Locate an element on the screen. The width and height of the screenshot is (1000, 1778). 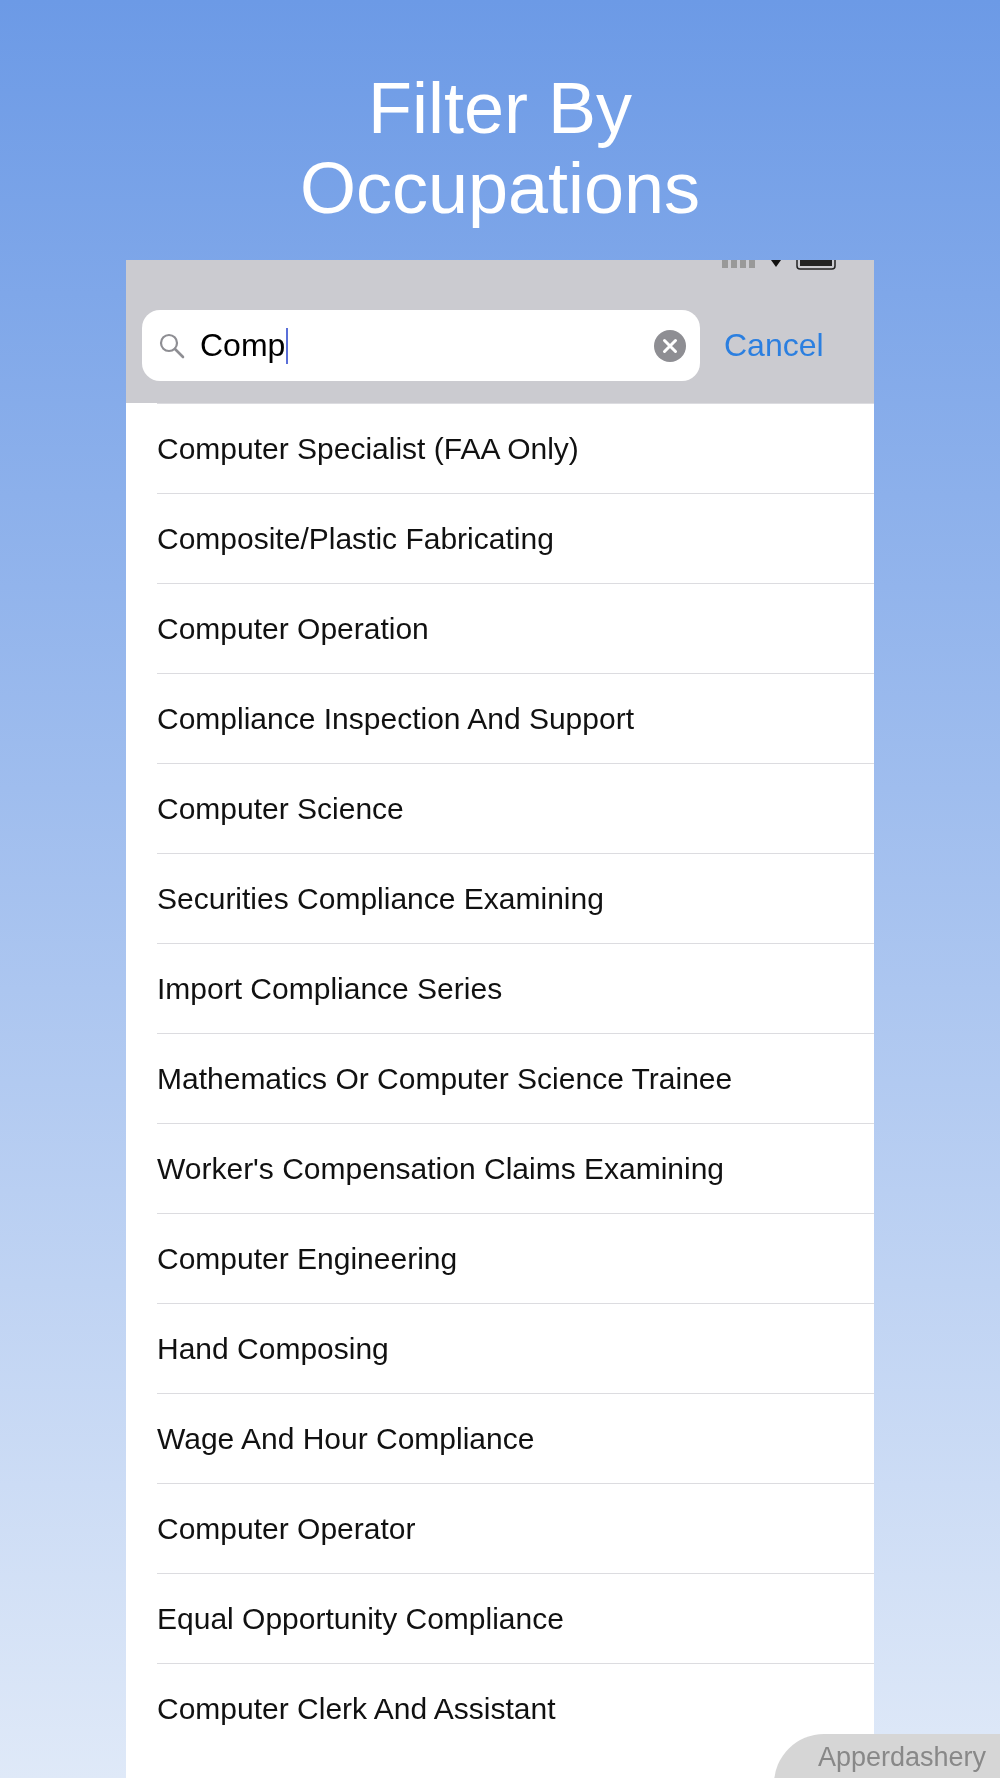
search-field: Comp is located at coordinates (421, 345).